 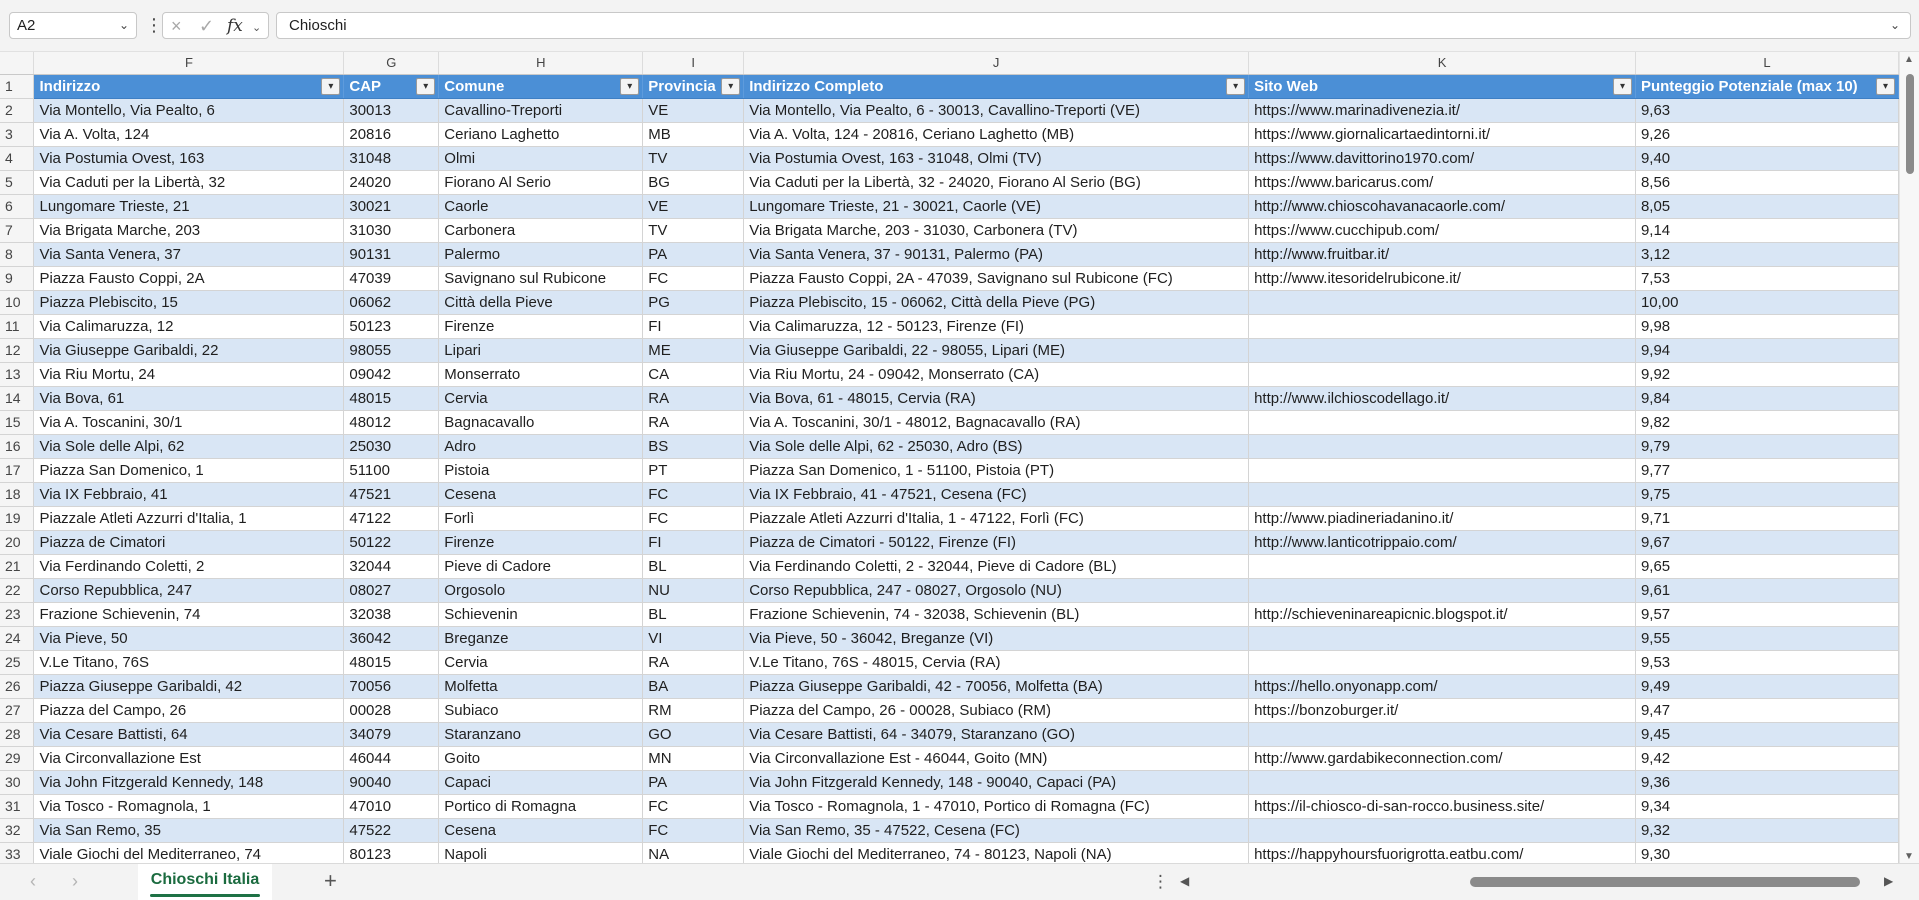 What do you see at coordinates (17, 182) in the screenshot?
I see `row-header: 5` at bounding box center [17, 182].